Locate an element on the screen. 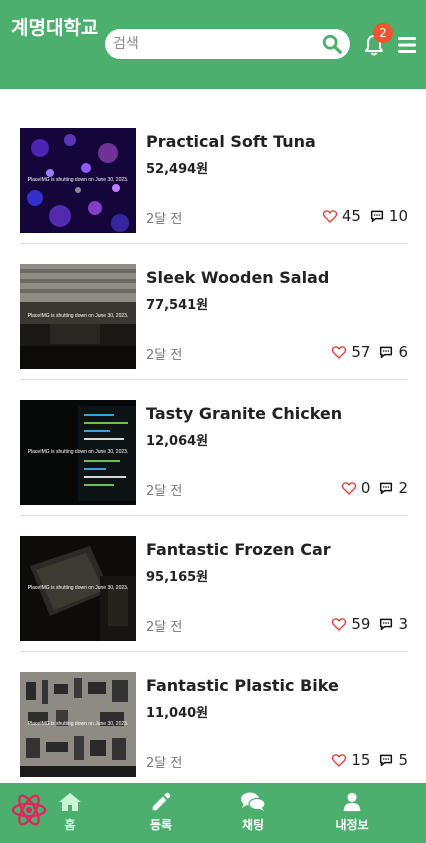  menu-icon is located at coordinates (407, 45).